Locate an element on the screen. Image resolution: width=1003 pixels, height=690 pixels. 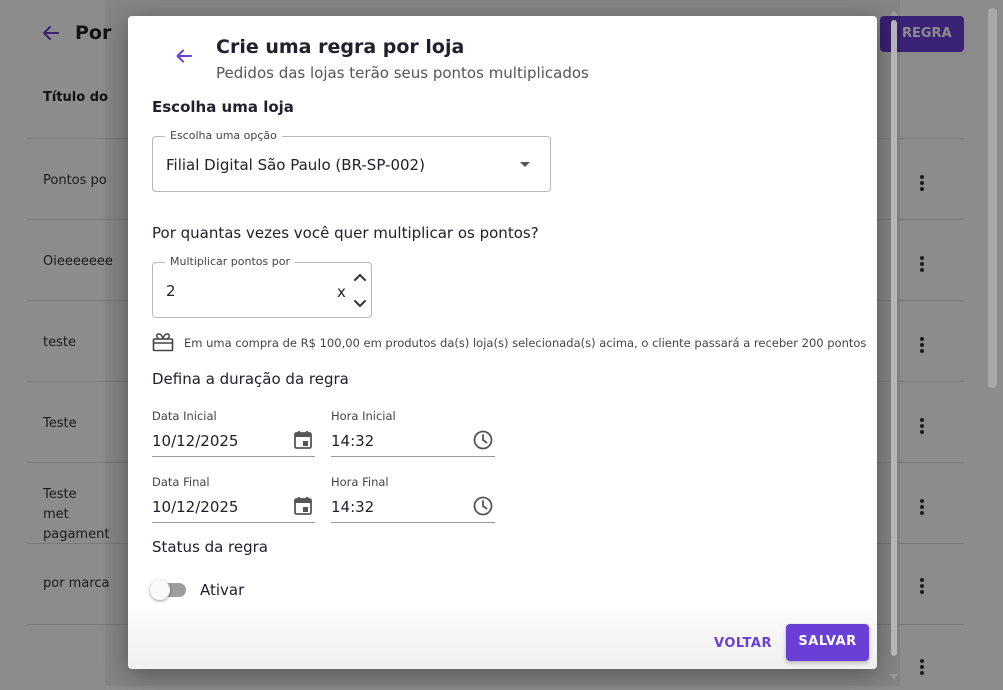
end-date-underline is located at coordinates (233, 522).